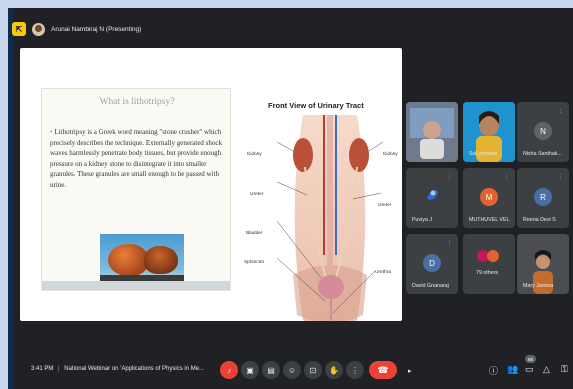 The width and height of the screenshot is (573, 389). Describe the element at coordinates (254, 262) in the screenshot. I see `label-sphincter: Sphincter` at that location.